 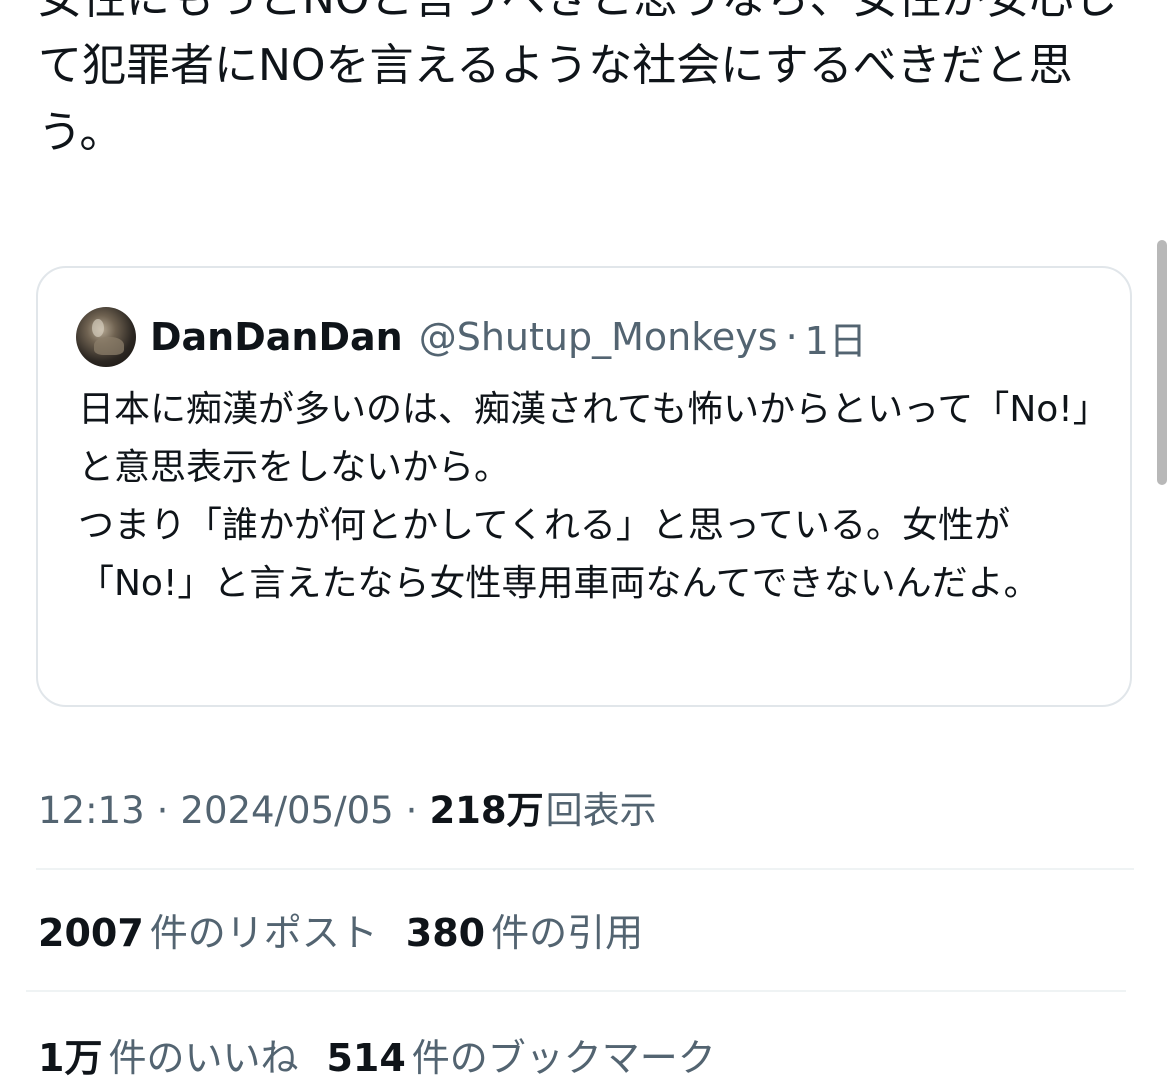 What do you see at coordinates (276, 337) in the screenshot?
I see `quoted-author-name: DanDanDan` at bounding box center [276, 337].